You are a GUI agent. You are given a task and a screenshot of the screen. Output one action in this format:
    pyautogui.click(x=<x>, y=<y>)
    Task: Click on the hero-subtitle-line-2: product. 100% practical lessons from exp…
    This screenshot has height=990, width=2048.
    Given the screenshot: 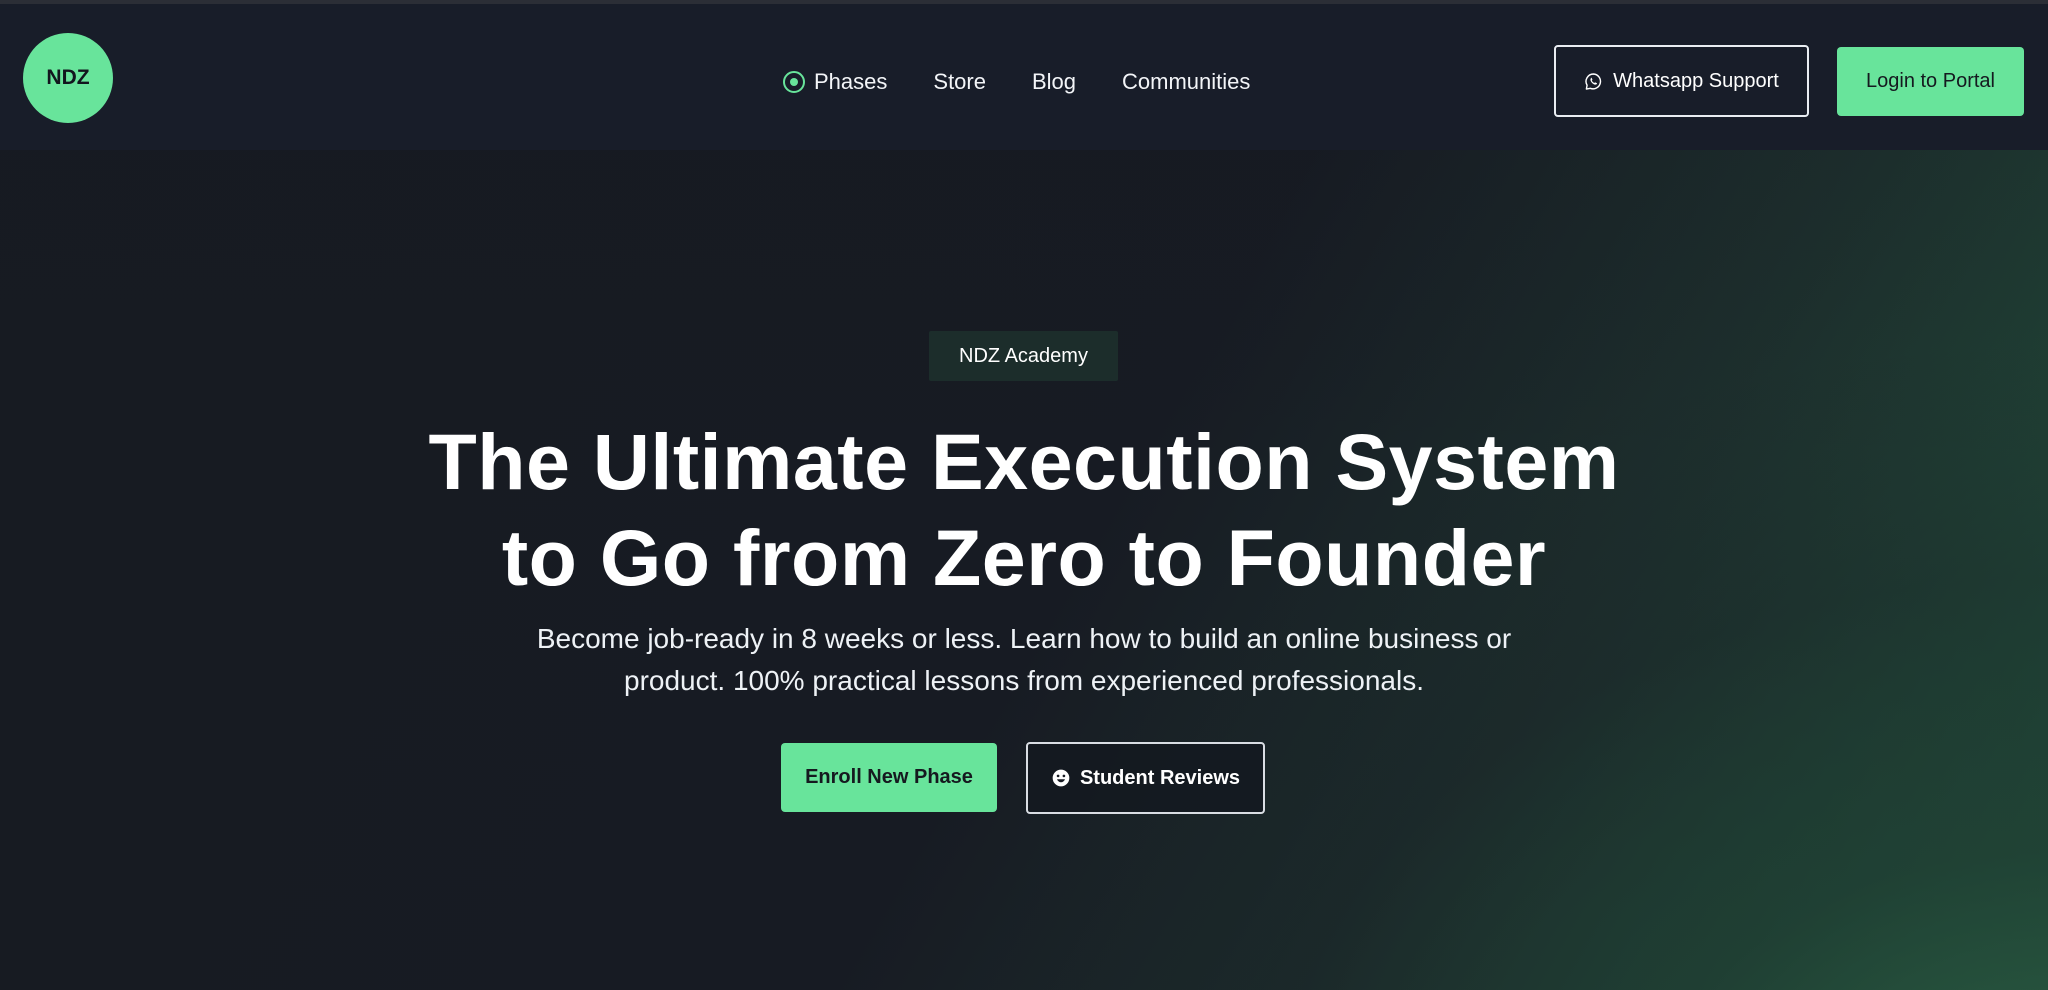 What is the action you would take?
    pyautogui.click(x=1024, y=680)
    